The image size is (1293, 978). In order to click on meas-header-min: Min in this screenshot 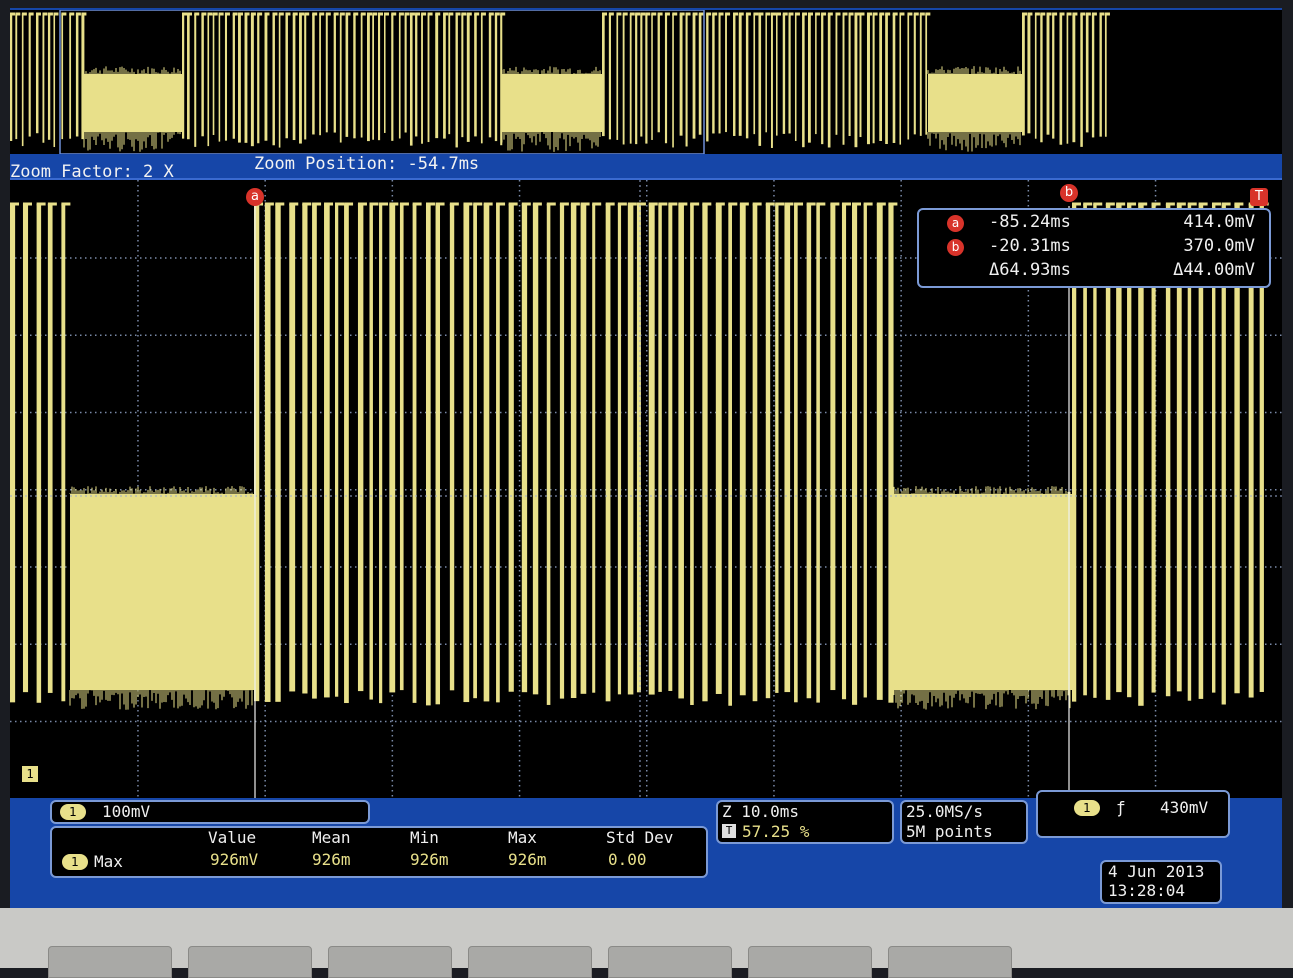, I will do `click(424, 837)`.